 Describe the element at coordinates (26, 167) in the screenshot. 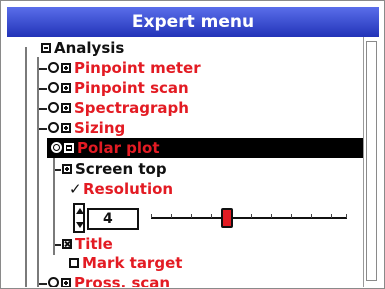

I see `tree-guide-line` at that location.